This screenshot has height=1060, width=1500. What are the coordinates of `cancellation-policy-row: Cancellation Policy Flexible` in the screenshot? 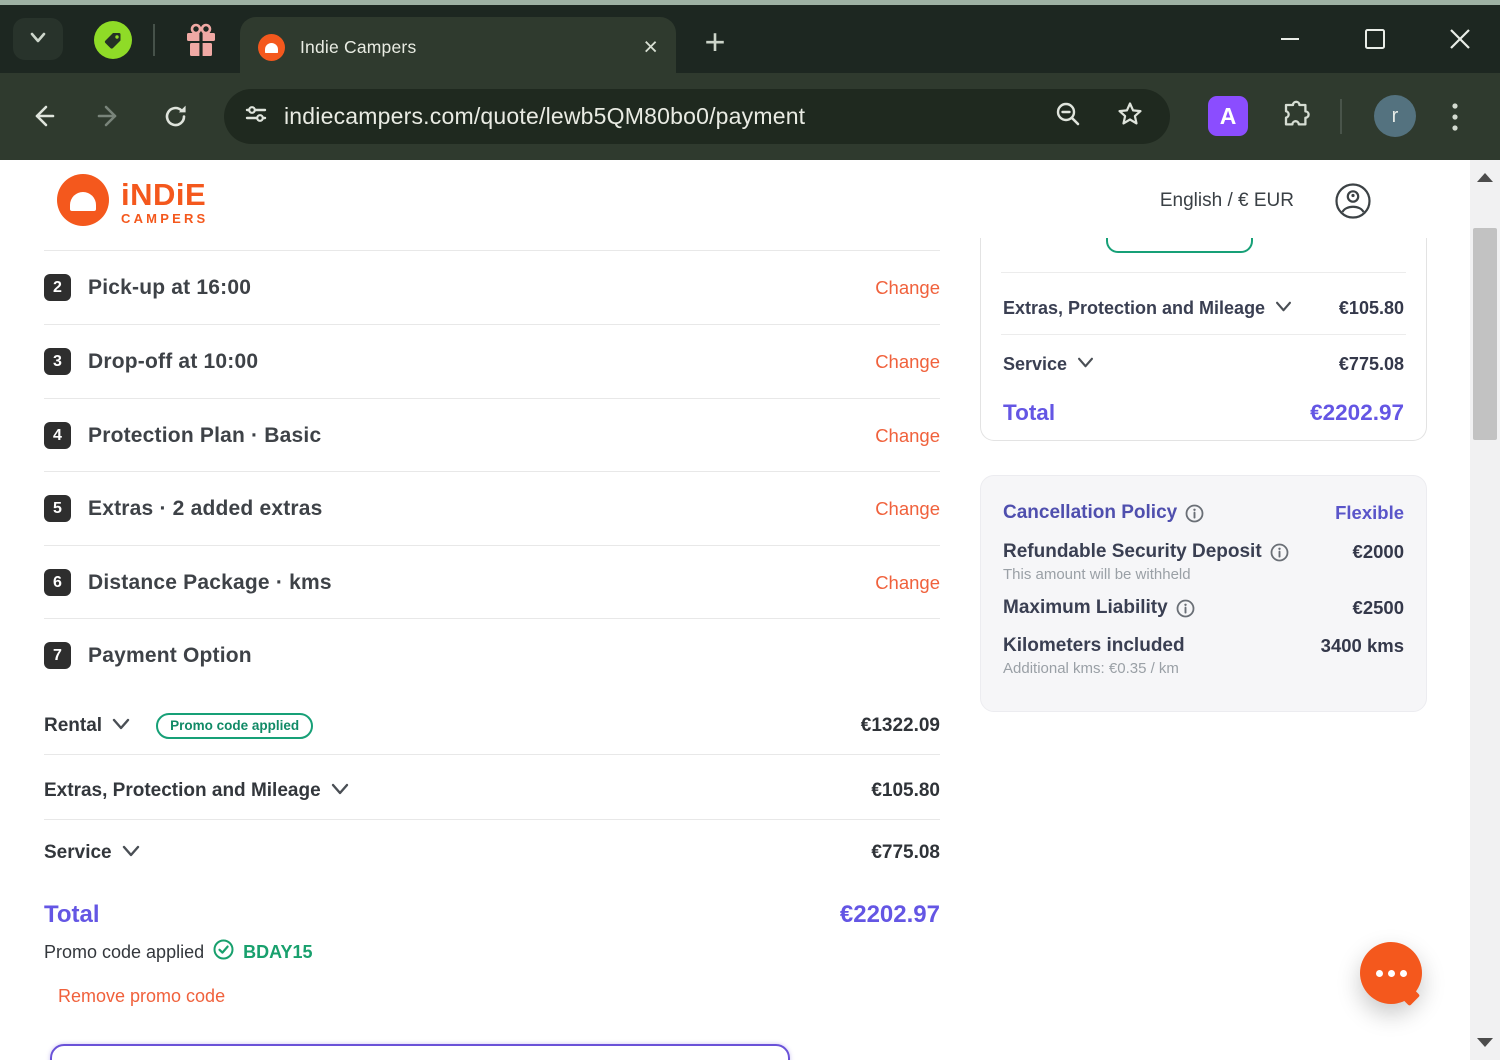 It's located at (1203, 513).